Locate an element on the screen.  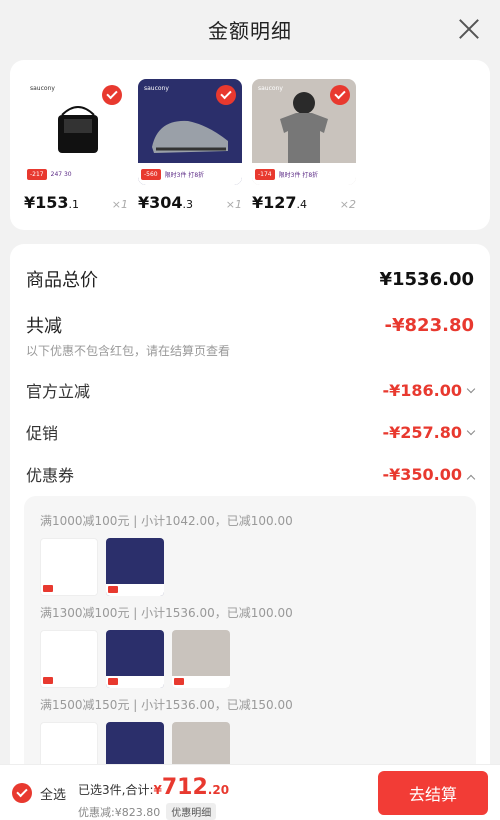
bag-image is located at coordinates (78, 129).